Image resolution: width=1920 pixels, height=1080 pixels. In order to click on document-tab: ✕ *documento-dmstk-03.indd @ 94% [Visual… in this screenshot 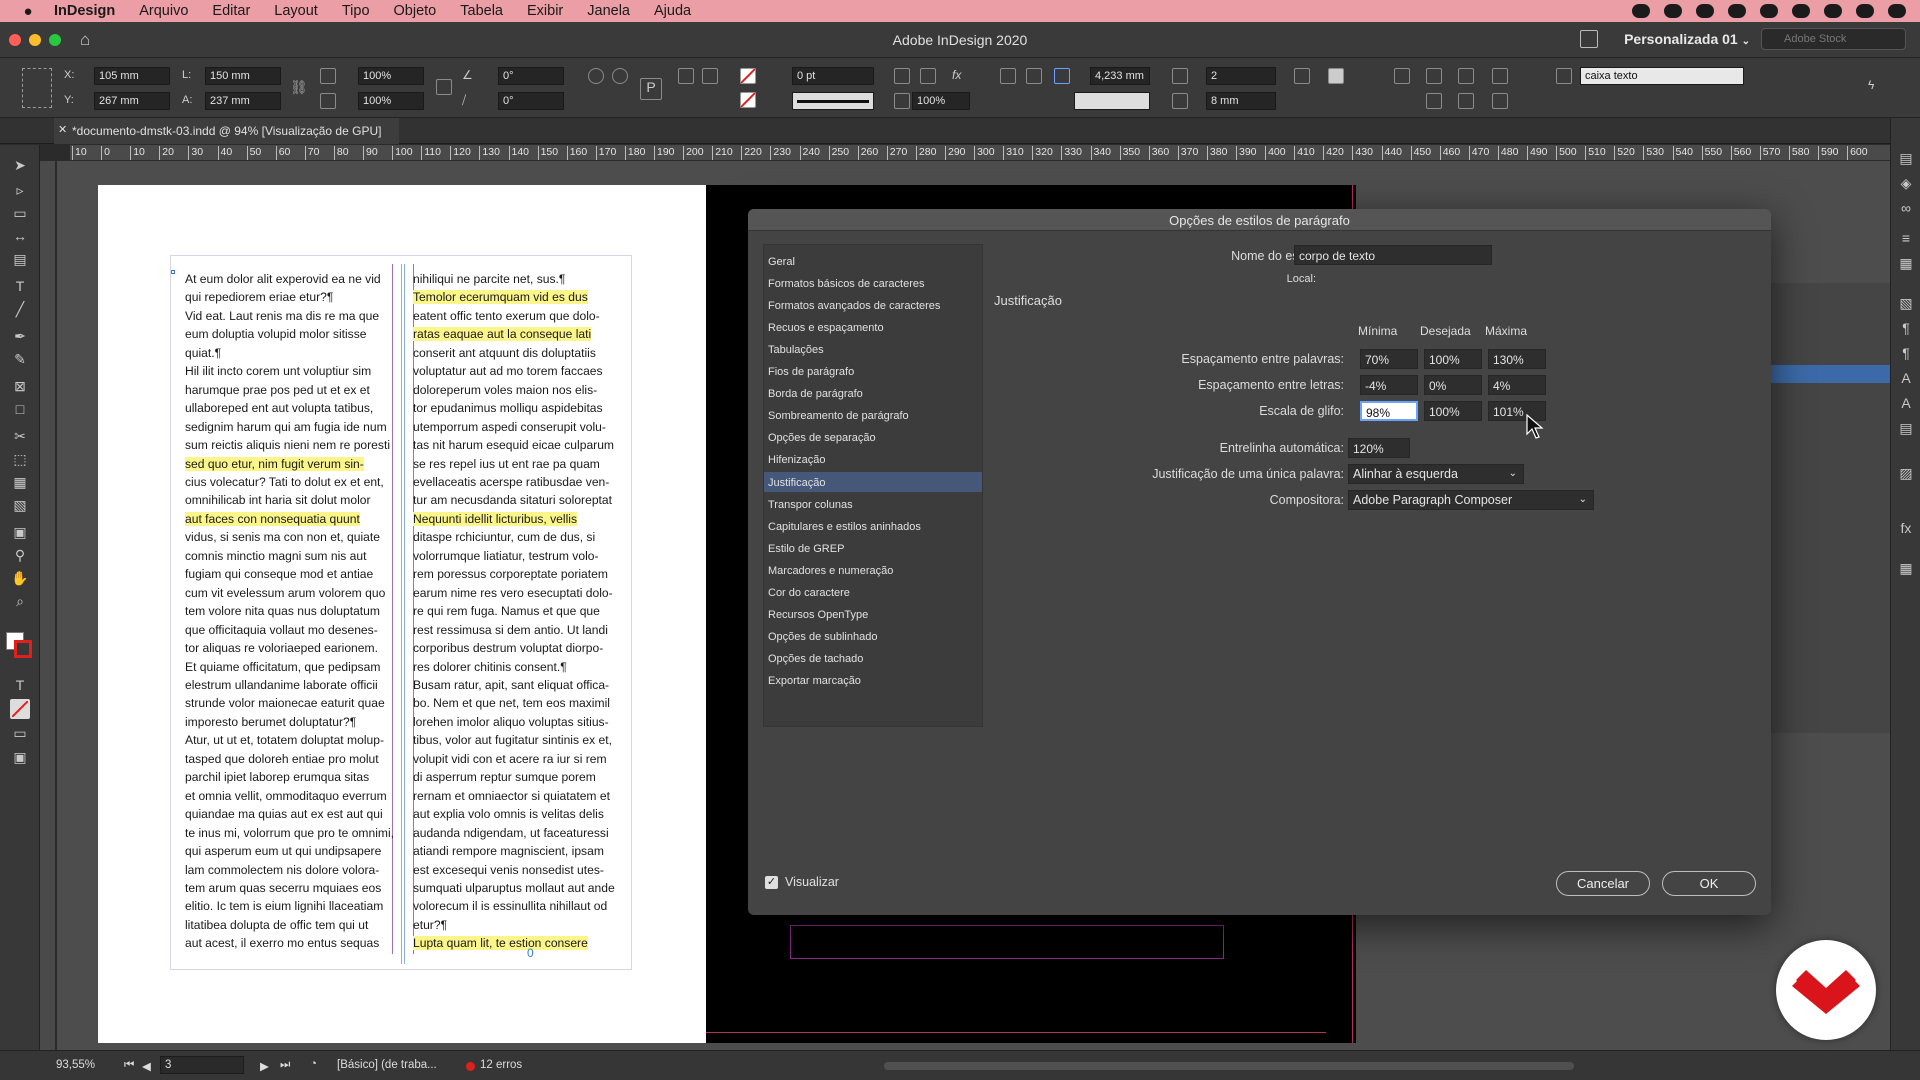, I will do `click(227, 131)`.